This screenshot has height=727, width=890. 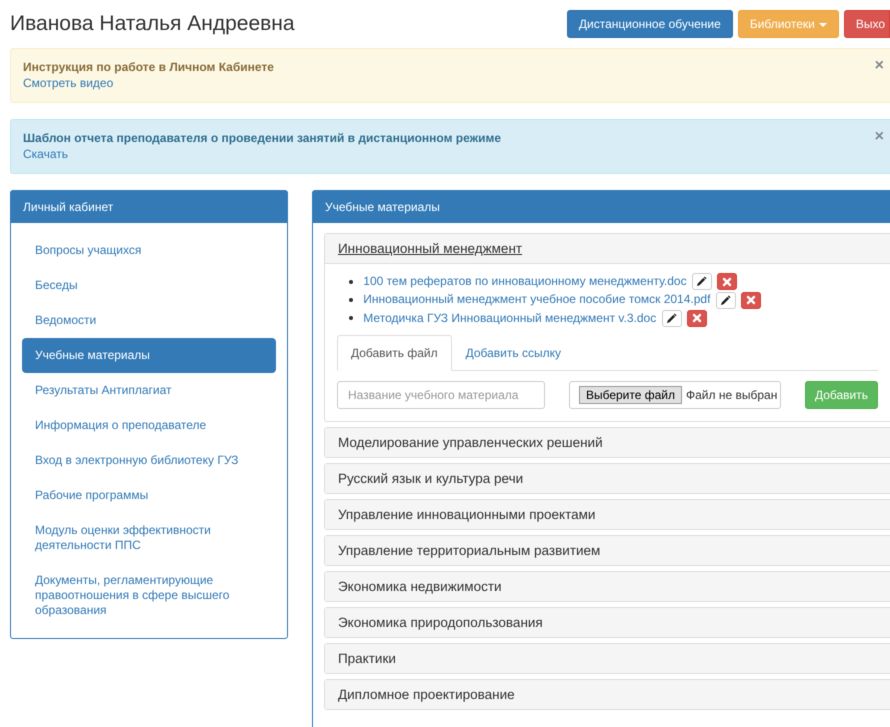 I want to click on alert-link: Скачать, so click(x=45, y=154).